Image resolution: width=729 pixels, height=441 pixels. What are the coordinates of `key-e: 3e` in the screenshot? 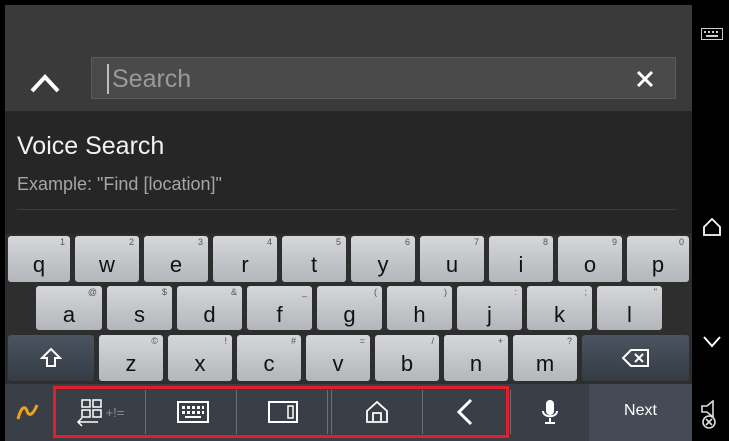 It's located at (176, 259).